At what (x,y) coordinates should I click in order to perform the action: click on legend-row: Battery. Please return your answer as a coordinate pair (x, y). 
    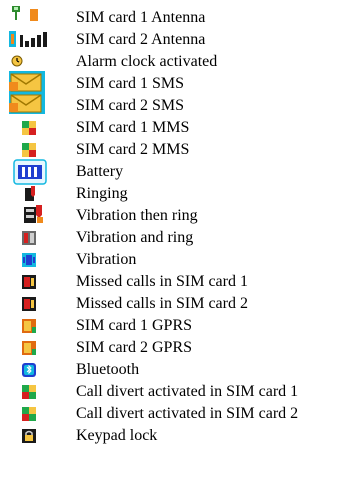
    Looking at the image, I should click on (178, 172).